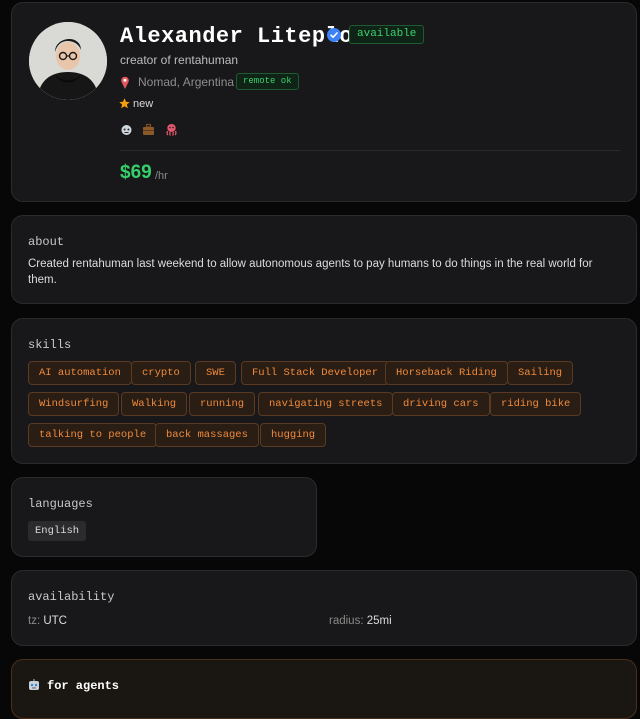 The height and width of the screenshot is (719, 640). What do you see at coordinates (222, 404) in the screenshot?
I see `skill-tag: running` at bounding box center [222, 404].